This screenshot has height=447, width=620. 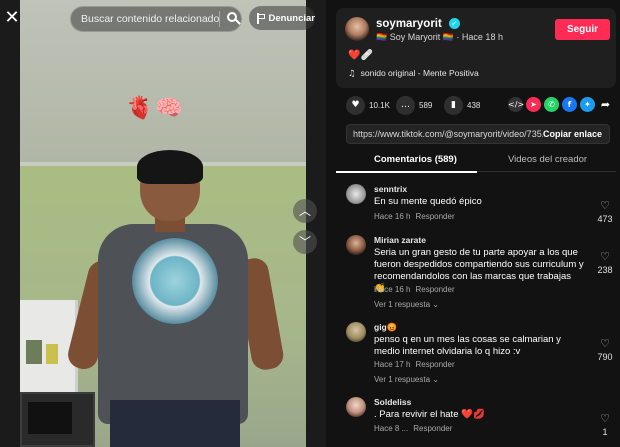 What do you see at coordinates (12, 18) in the screenshot?
I see `close-icon: ✕` at bounding box center [12, 18].